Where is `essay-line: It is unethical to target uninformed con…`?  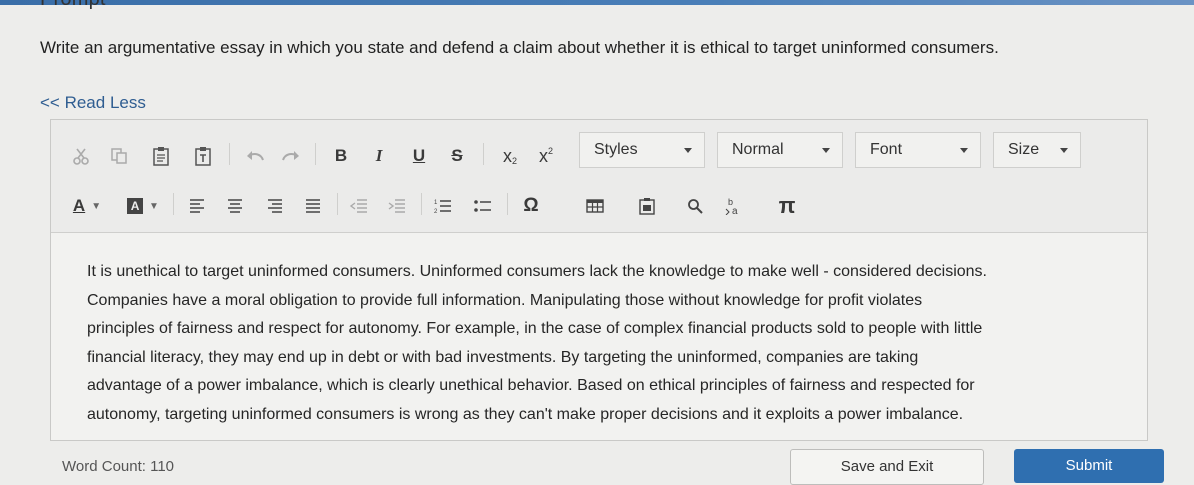 essay-line: It is unethical to target uninformed con… is located at coordinates (537, 271).